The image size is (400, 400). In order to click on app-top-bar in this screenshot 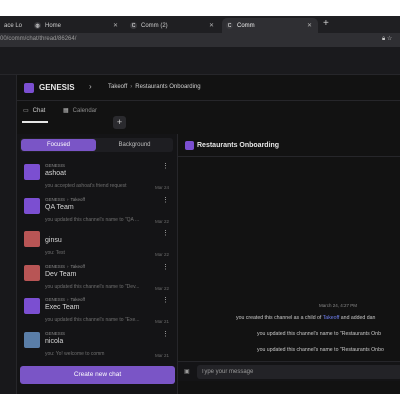, I will do `click(200, 61)`.